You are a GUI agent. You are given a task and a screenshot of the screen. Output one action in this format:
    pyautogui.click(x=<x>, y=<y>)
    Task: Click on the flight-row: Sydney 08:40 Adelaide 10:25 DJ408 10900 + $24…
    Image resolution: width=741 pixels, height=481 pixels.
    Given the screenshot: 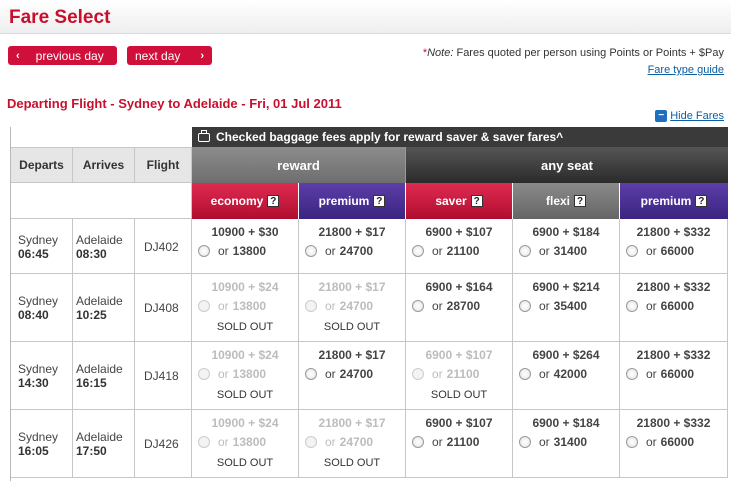 What is the action you would take?
    pyautogui.click(x=369, y=308)
    